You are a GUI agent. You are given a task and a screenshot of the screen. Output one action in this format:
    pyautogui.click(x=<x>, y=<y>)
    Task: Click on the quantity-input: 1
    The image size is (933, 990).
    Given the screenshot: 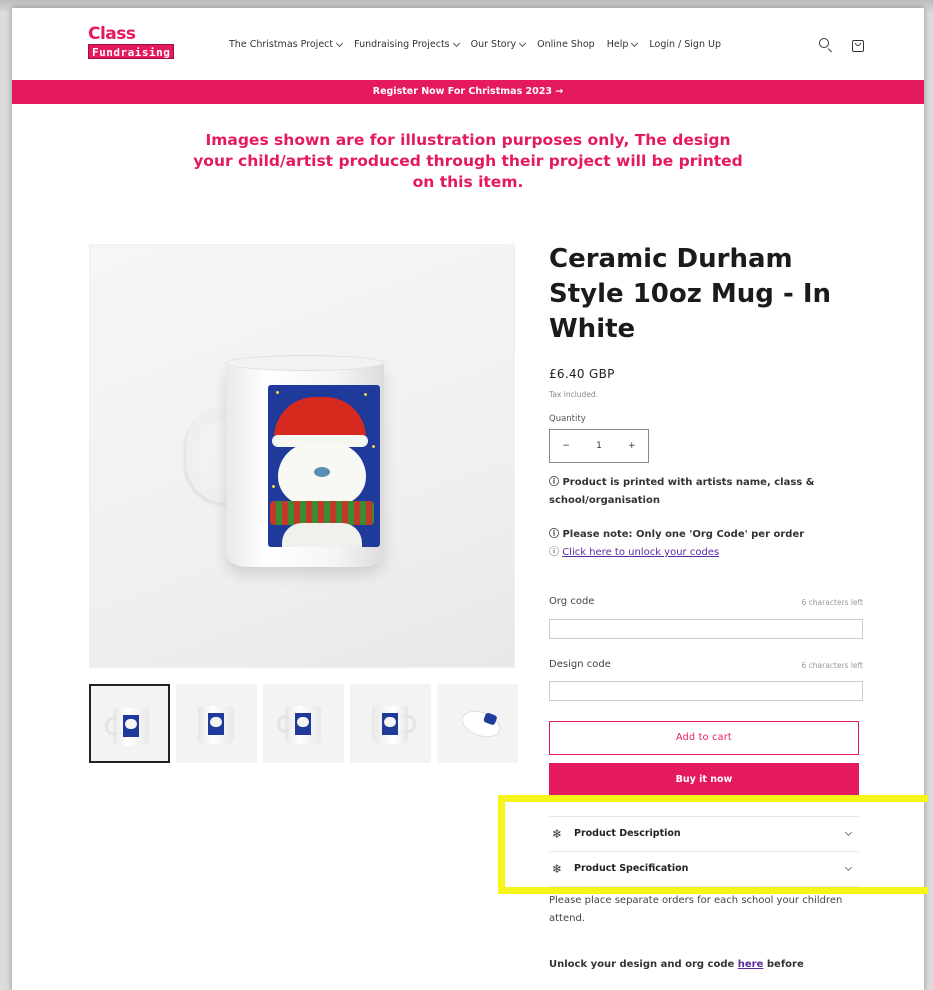 What is the action you would take?
    pyautogui.click(x=598, y=446)
    